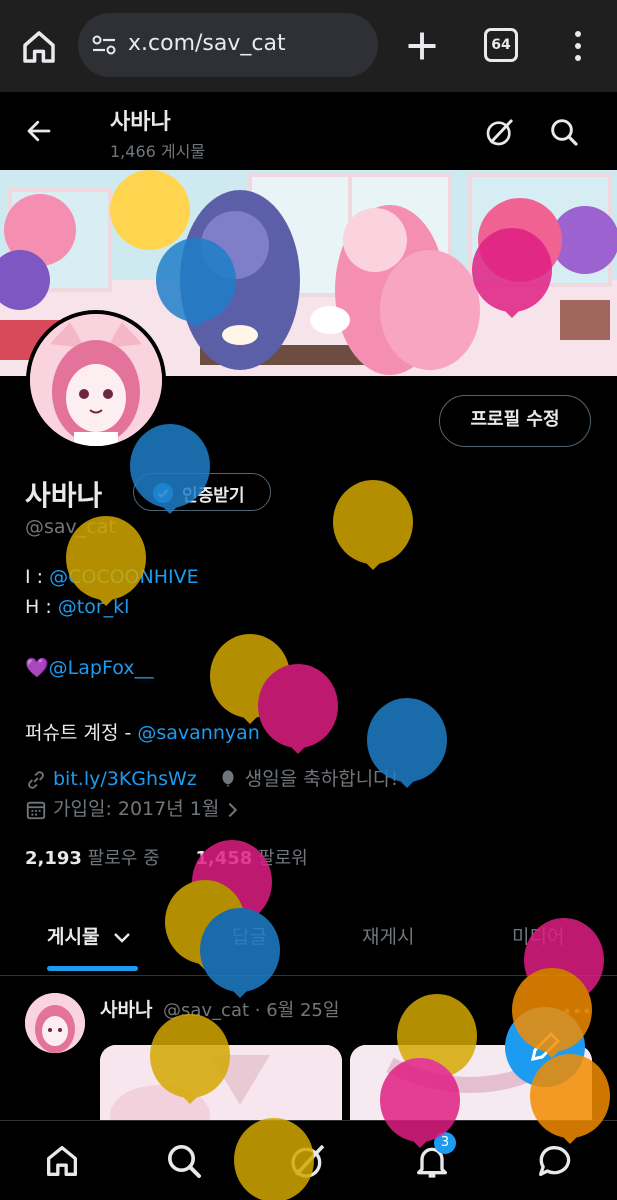 Image resolution: width=617 pixels, height=1200 pixels. I want to click on address-bar: x.com/sav_cat, so click(228, 45).